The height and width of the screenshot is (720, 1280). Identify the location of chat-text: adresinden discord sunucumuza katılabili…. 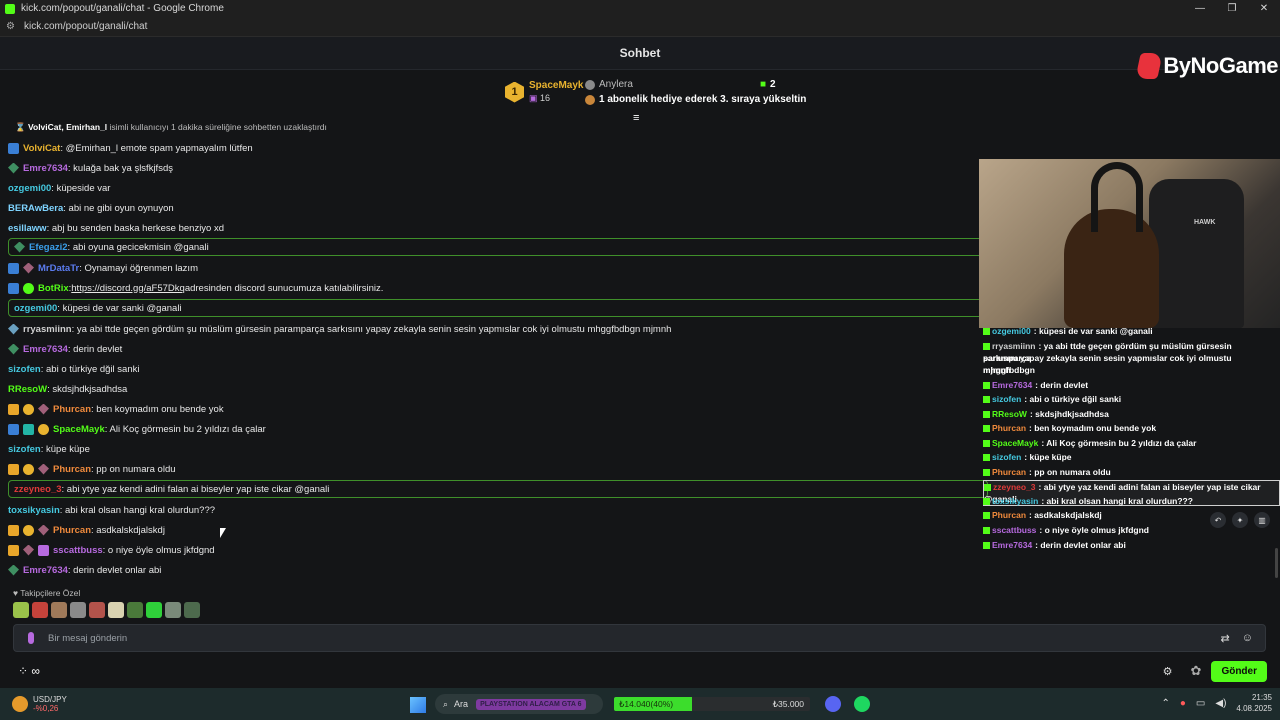
(284, 288).